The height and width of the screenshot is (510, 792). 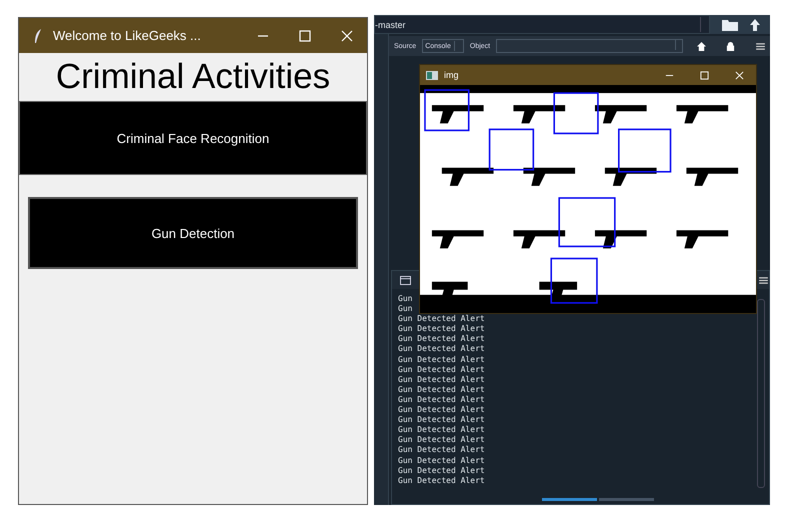 I want to click on heading: Criminal Activities, so click(x=193, y=77).